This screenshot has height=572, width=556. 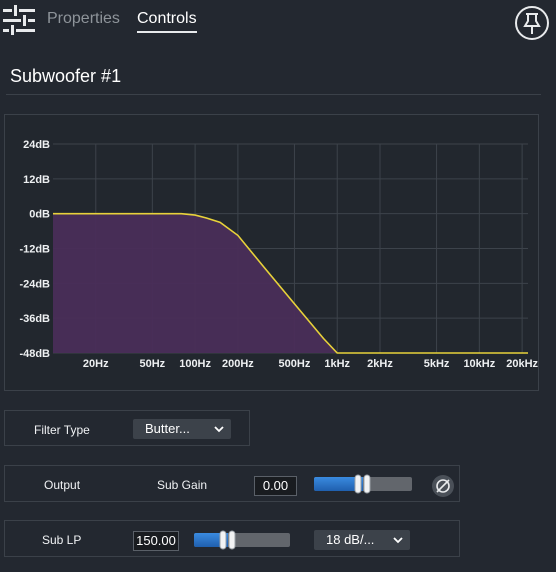 I want to click on sliders-icon, so click(x=19, y=20).